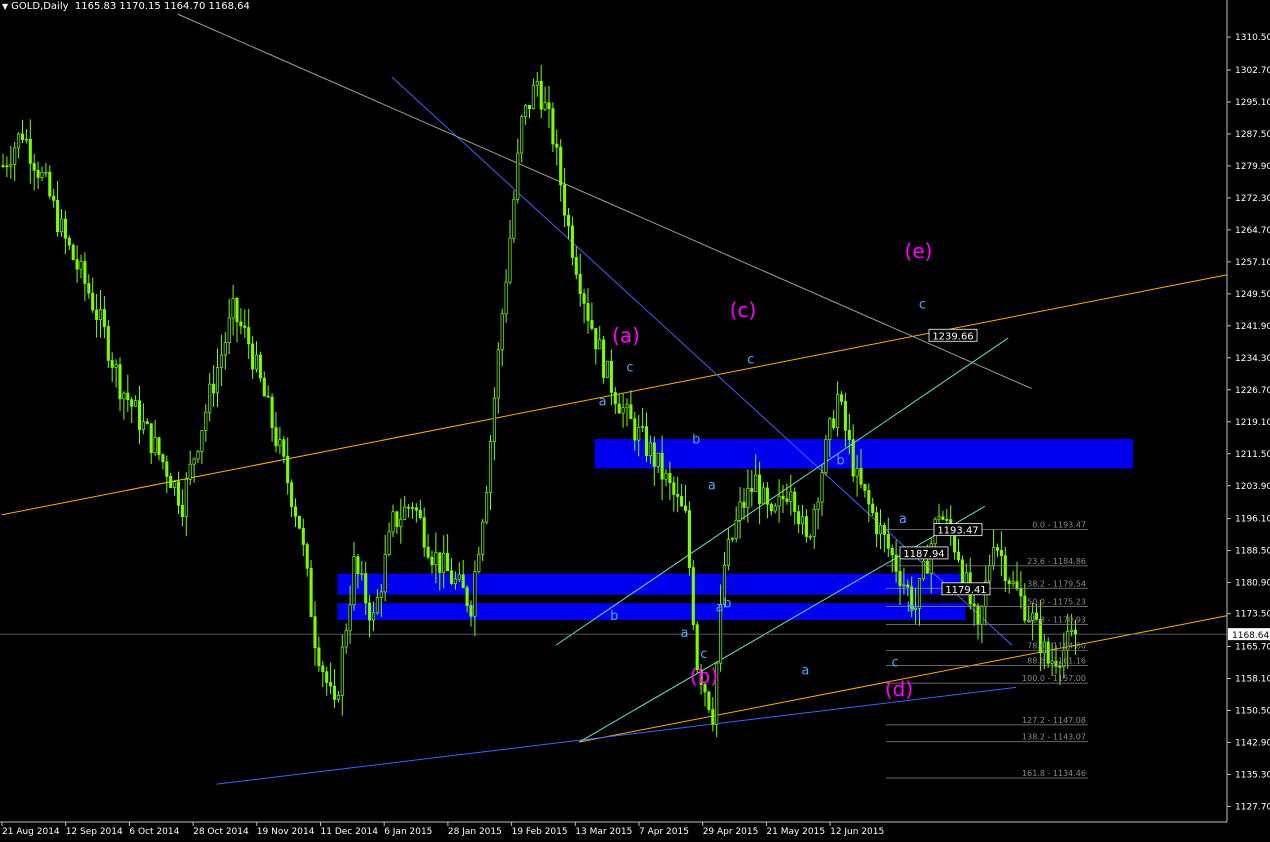 The image size is (1270, 842). I want to click on price-tick-label: 1287.50, so click(1252, 135).